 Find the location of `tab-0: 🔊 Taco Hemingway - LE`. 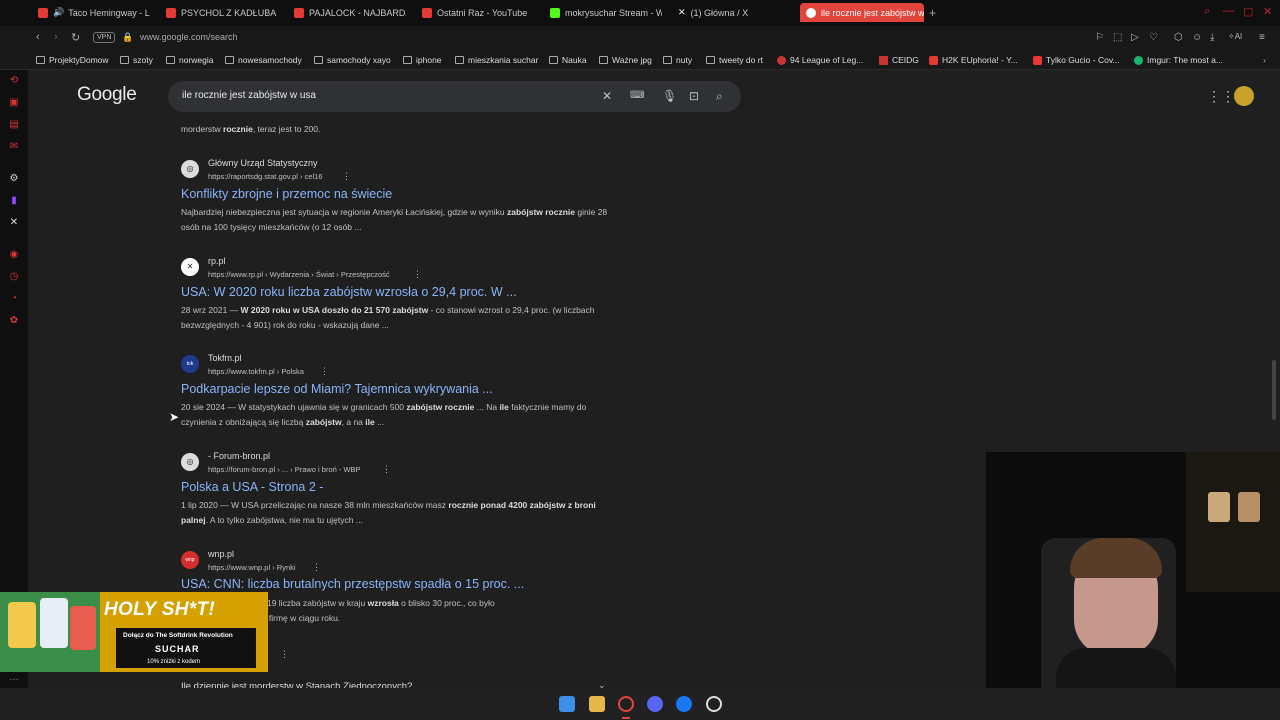

tab-0: 🔊 Taco Hemingway - LE is located at coordinates (94, 12).